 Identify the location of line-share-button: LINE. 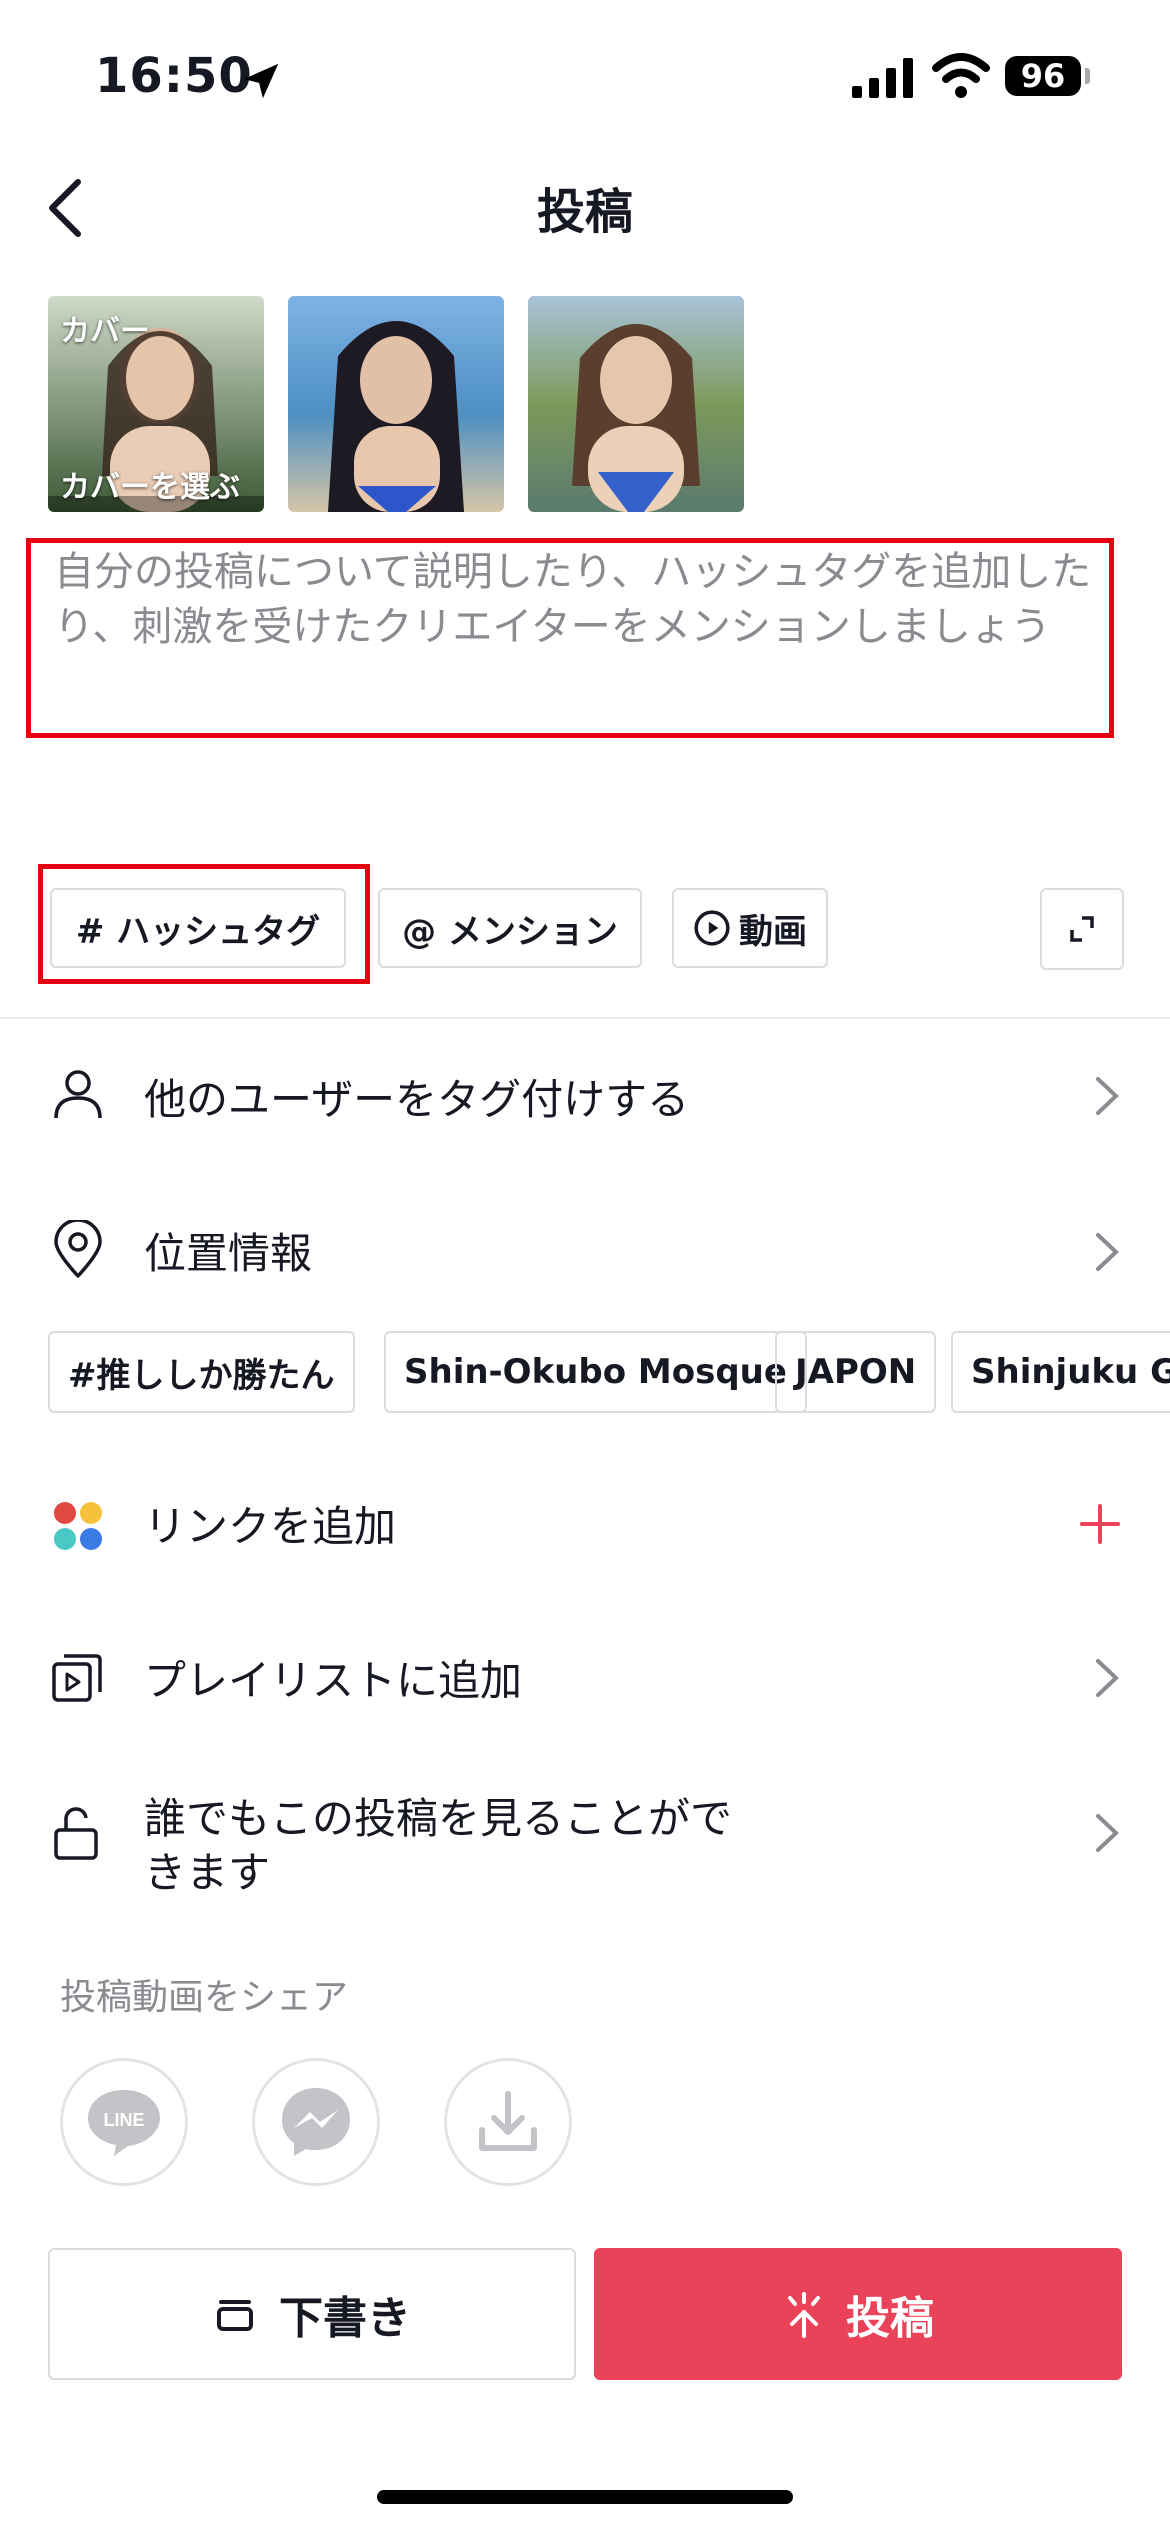
(124, 2122).